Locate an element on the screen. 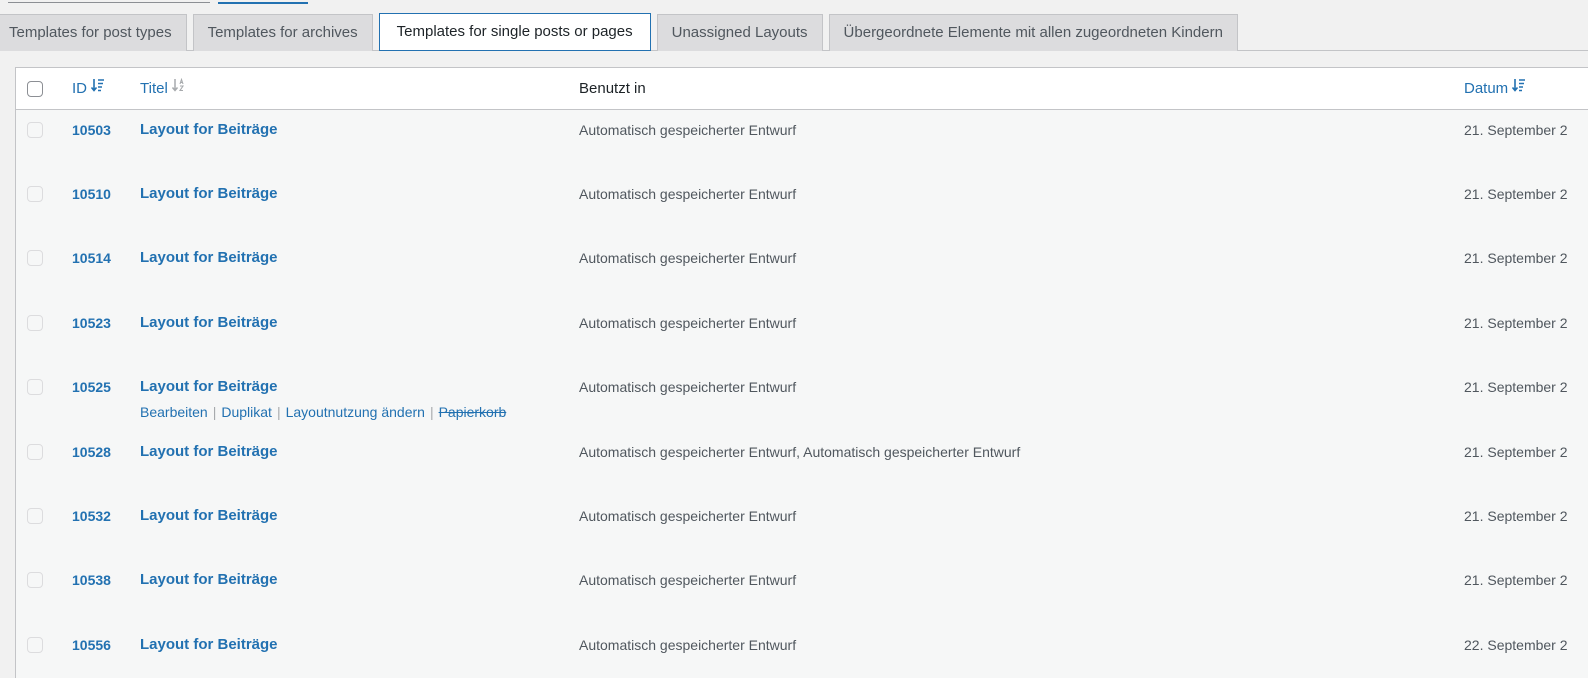  tab-unassigned-layouts: Unassigned Layouts is located at coordinates (739, 32).